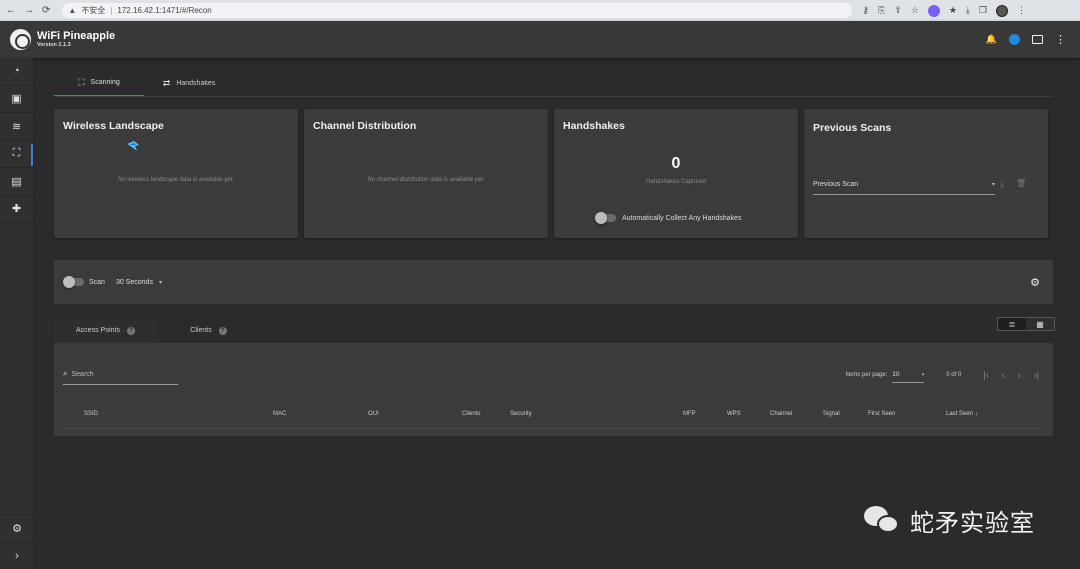 Image resolution: width=1080 pixels, height=569 pixels. What do you see at coordinates (904, 184) in the screenshot?
I see `previous-scan-select: Previous Scan ▾` at bounding box center [904, 184].